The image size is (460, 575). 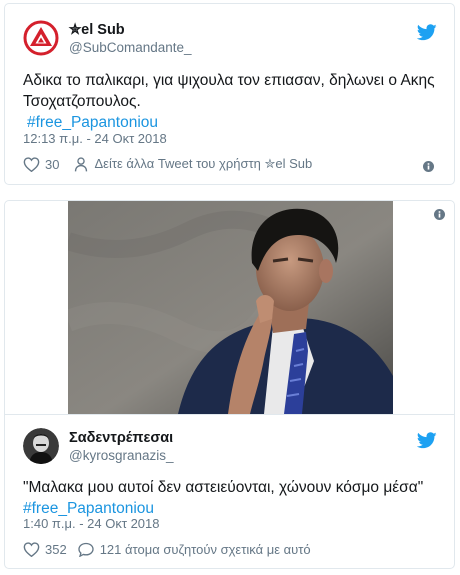 What do you see at coordinates (56, 549) in the screenshot?
I see `like-count: 352` at bounding box center [56, 549].